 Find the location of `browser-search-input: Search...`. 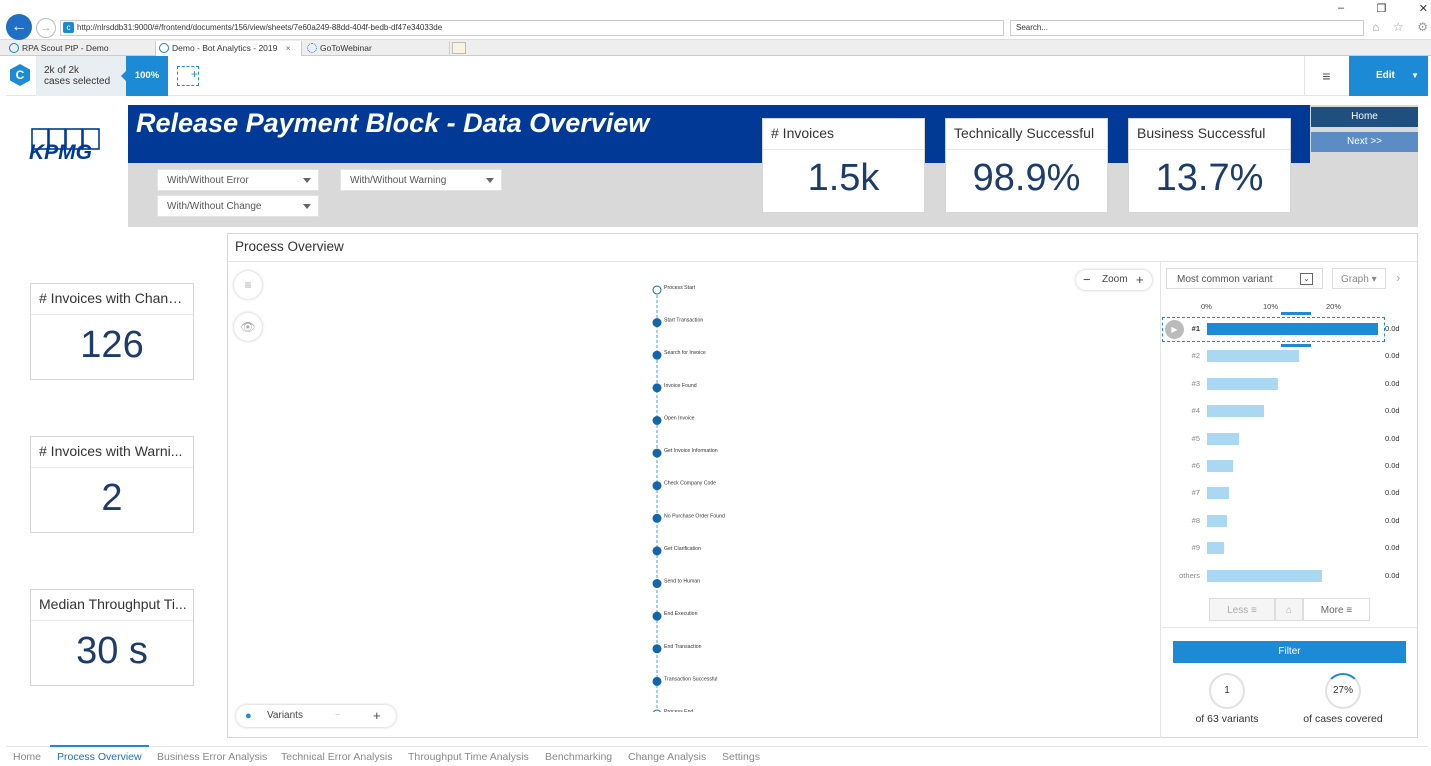

browser-search-input: Search... is located at coordinates (1187, 28).